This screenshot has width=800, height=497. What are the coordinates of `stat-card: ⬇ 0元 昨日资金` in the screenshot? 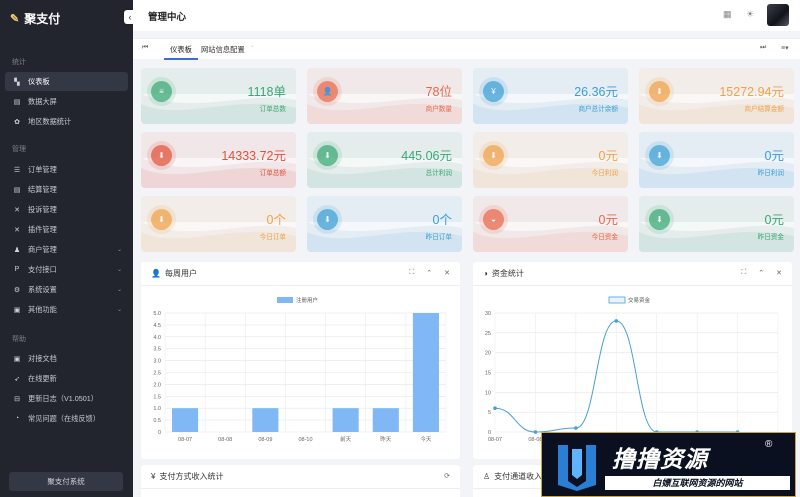 It's located at (716, 224).